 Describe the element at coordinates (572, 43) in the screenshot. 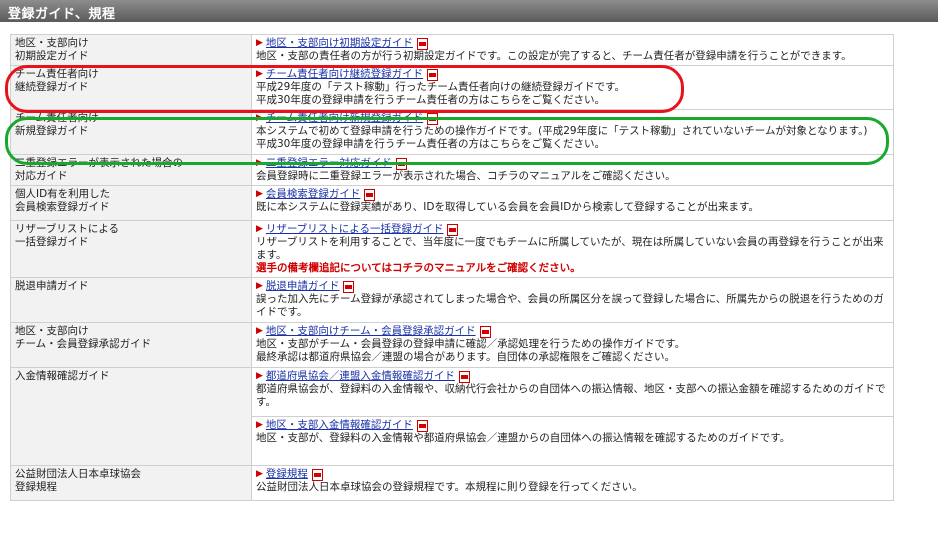

I see `link-line: ▶ 地区・支部向け初期設定ガイド` at that location.